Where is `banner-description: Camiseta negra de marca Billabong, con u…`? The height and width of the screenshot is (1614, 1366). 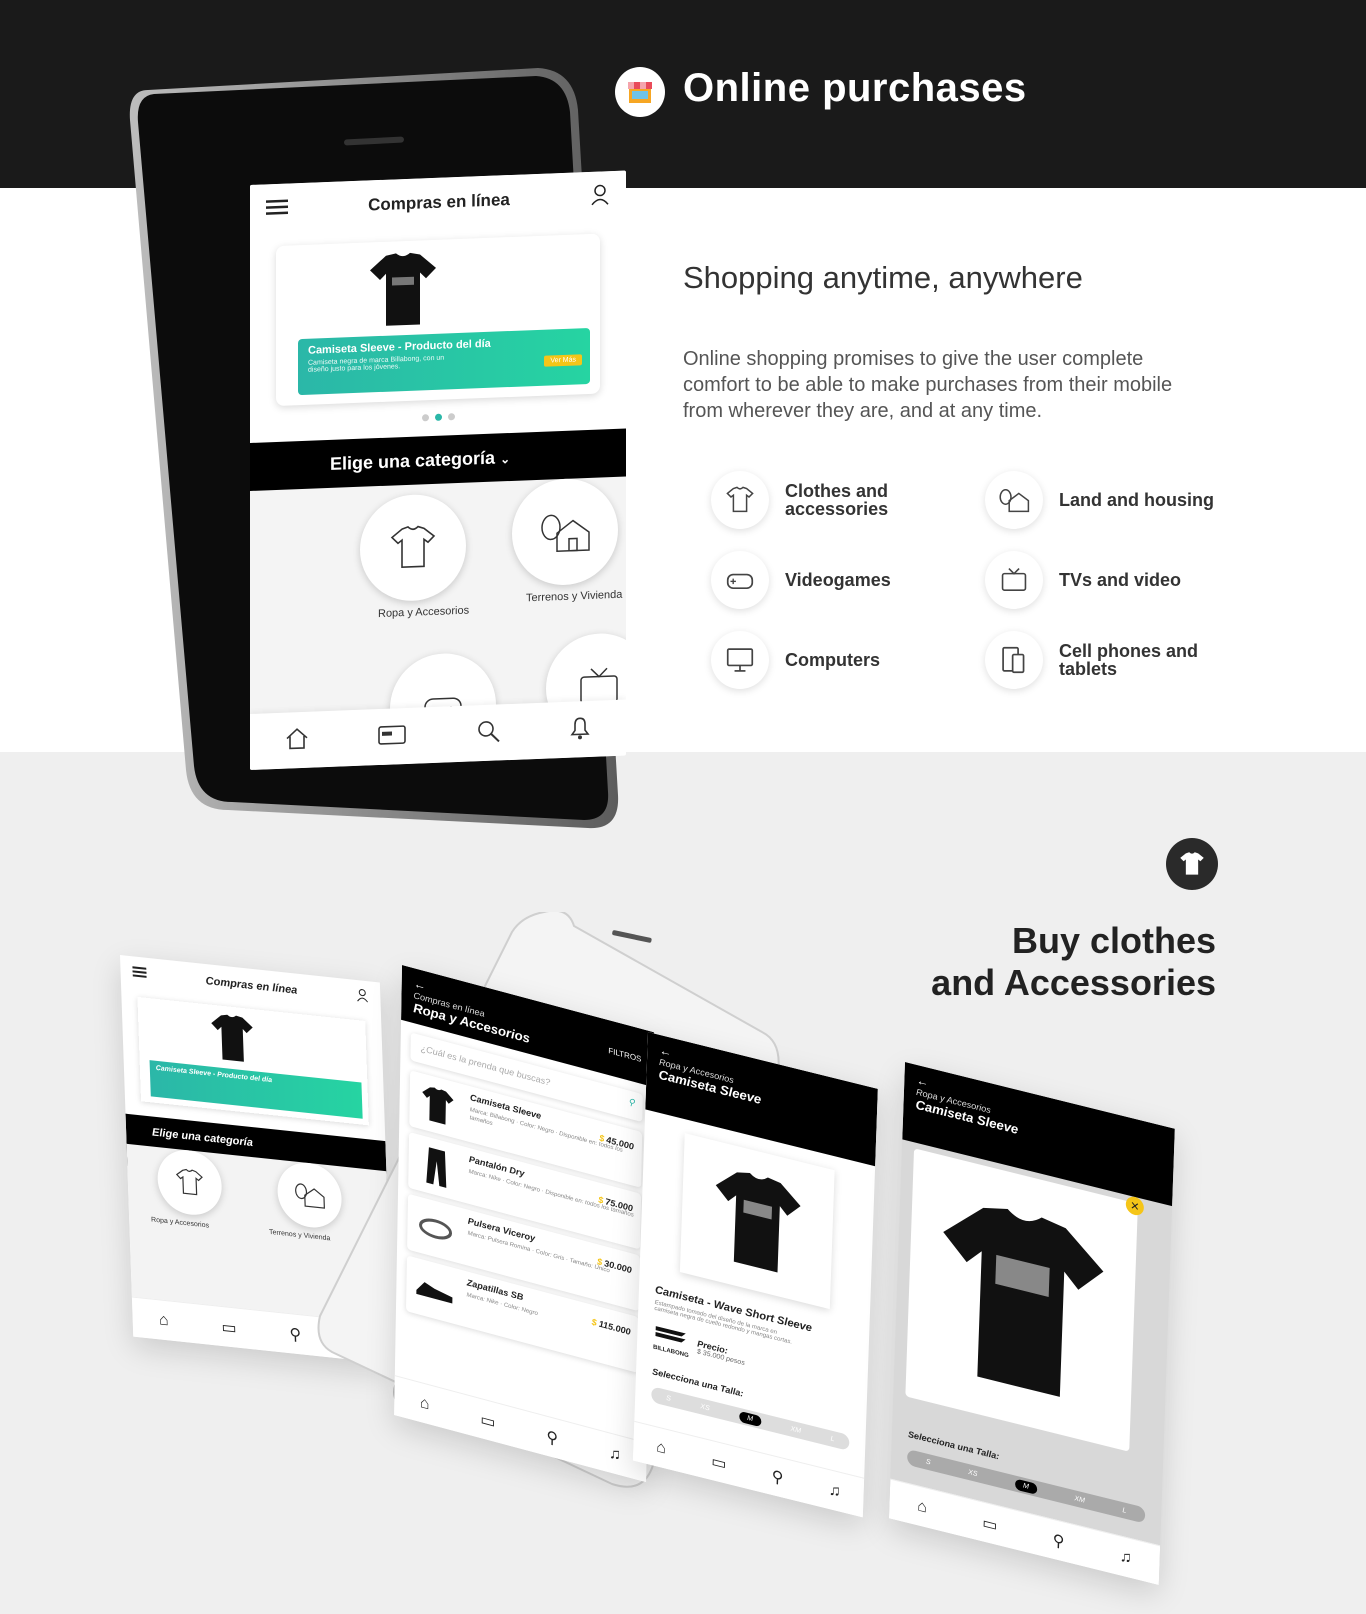
banner-description: Camiseta negra de marca Billabong, con u… is located at coordinates (376, 364).